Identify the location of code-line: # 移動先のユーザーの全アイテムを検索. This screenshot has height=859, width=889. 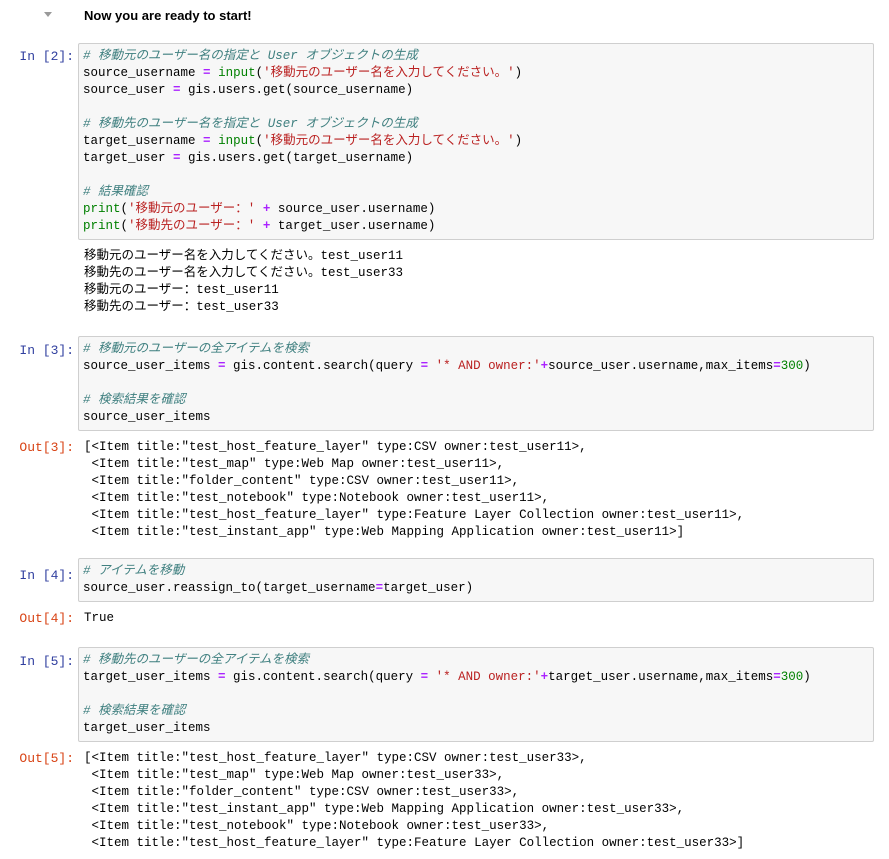
(476, 660).